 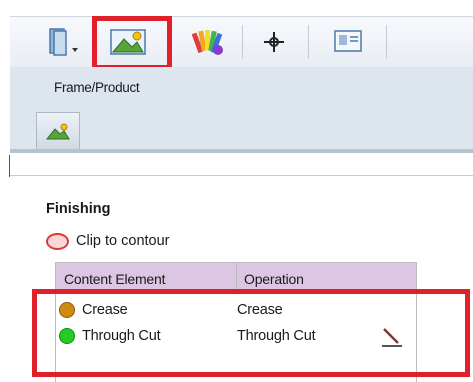 I want to click on id-card-button, so click(x=348, y=42).